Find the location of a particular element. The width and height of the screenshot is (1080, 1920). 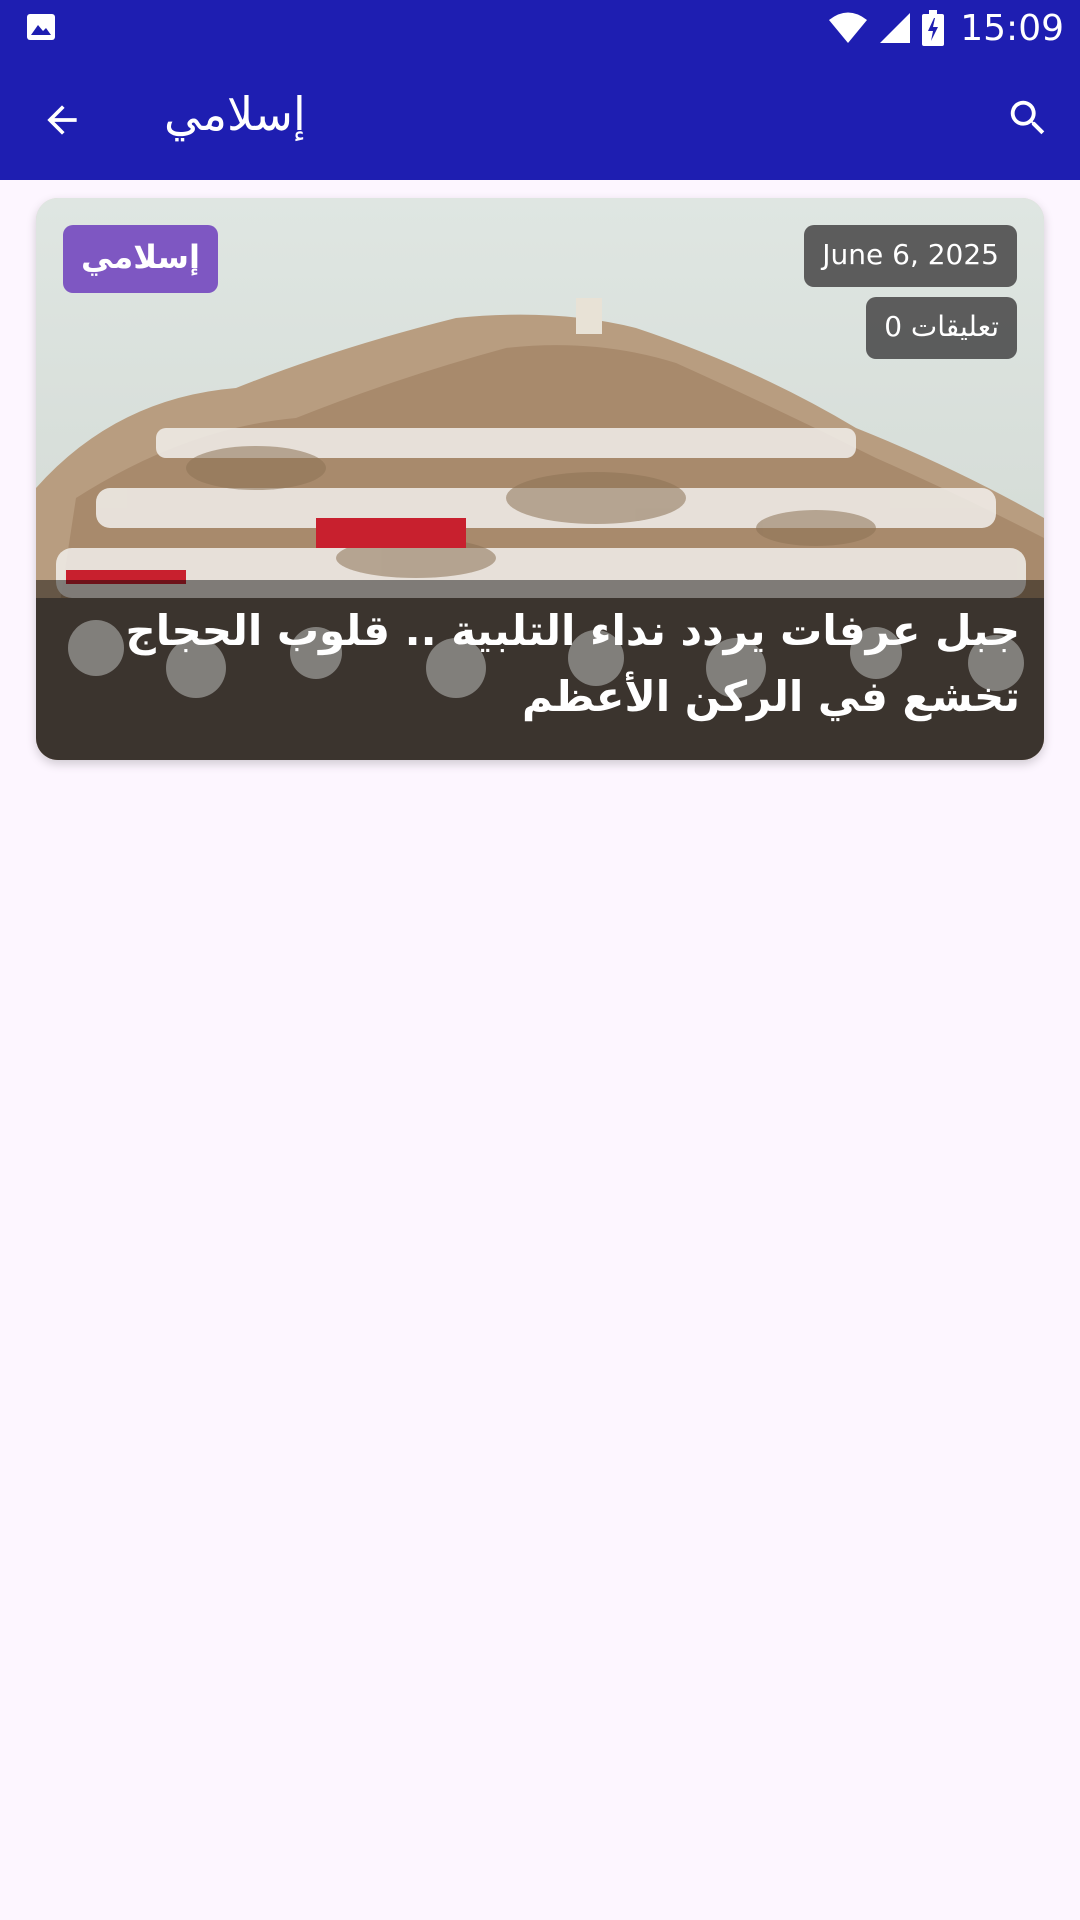

category-badge: إسلامي is located at coordinates (140, 259).